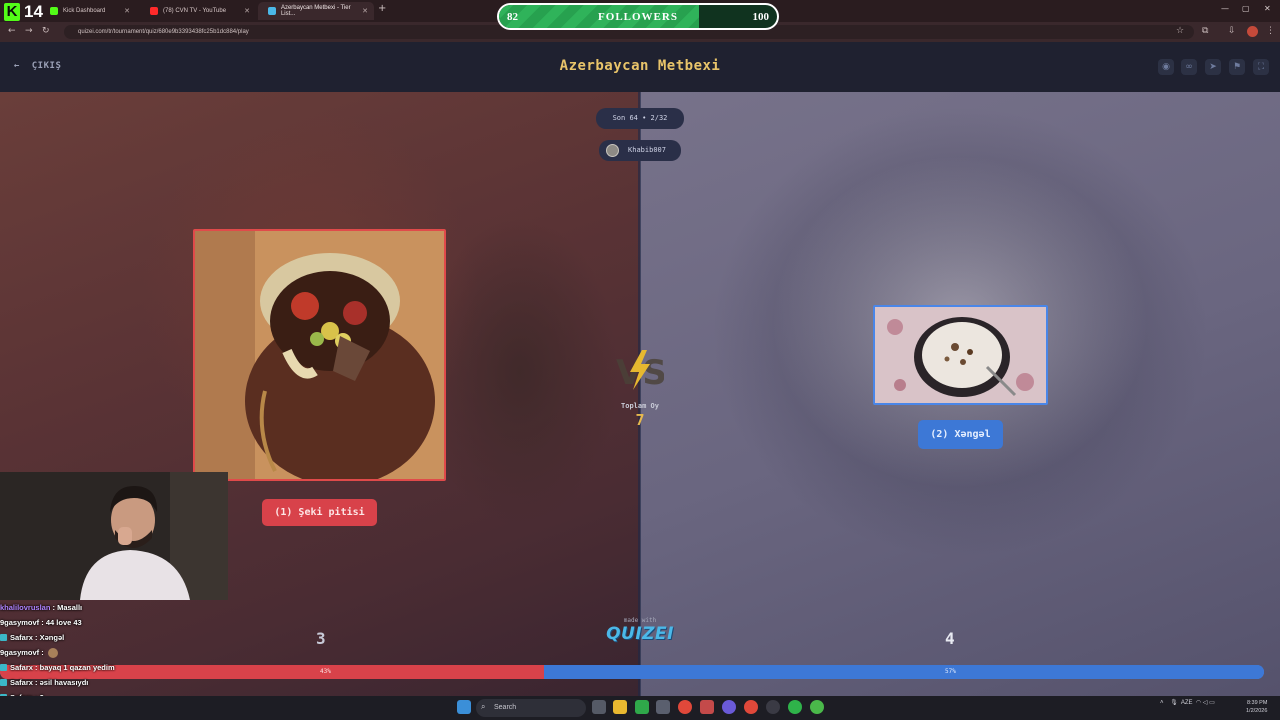 The image size is (1280, 720). I want to click on app-green-icon, so click(642, 707).